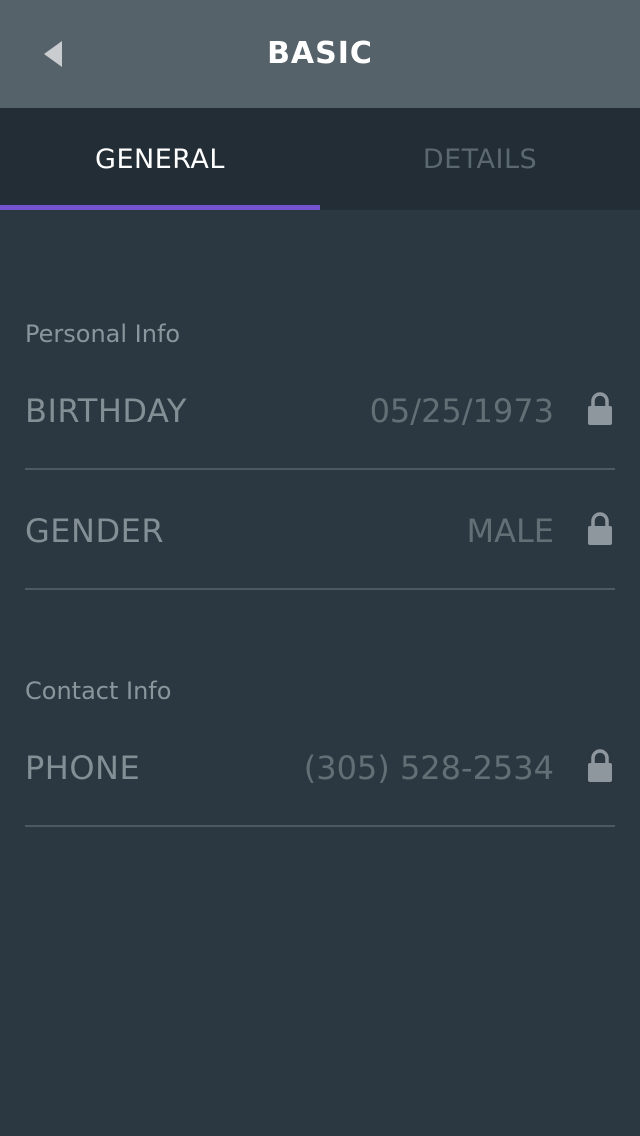 This screenshot has width=640, height=1136. I want to click on gender-row: GENDER MALE, so click(320, 530).